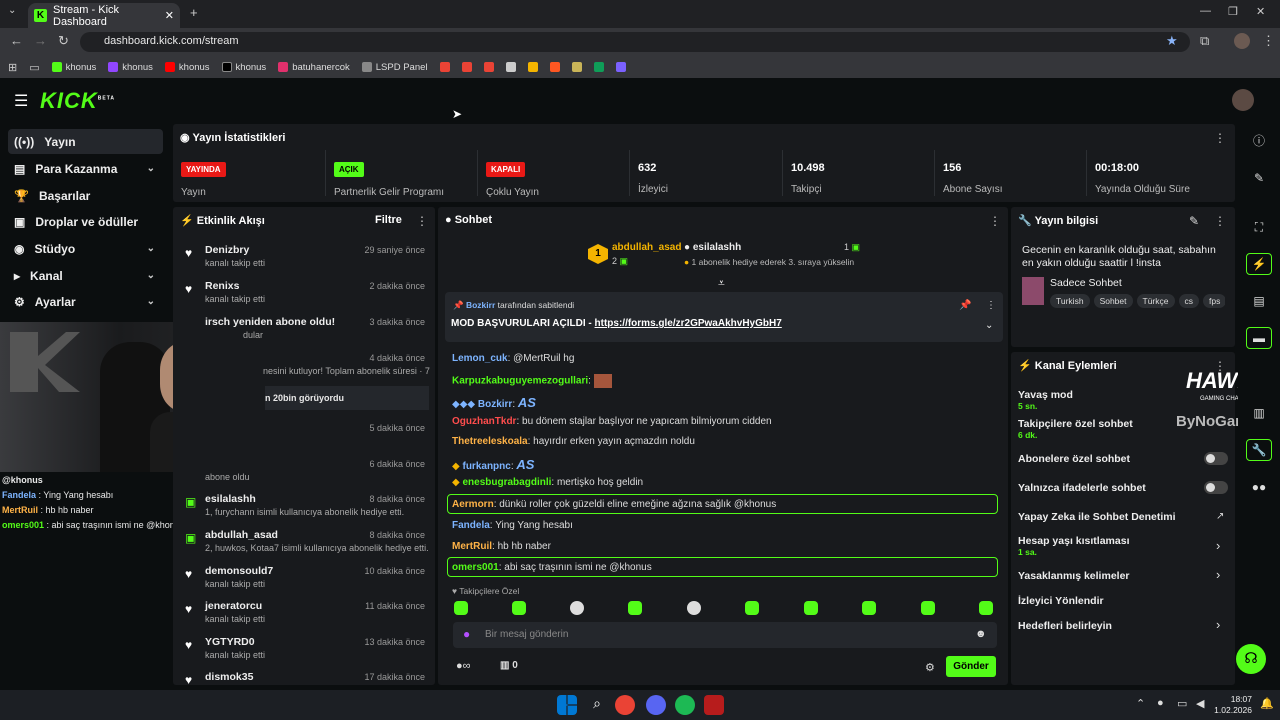 This screenshot has width=1280, height=720. I want to click on chat-input: ● Bir mesaj gönderin ☻, so click(725, 635).